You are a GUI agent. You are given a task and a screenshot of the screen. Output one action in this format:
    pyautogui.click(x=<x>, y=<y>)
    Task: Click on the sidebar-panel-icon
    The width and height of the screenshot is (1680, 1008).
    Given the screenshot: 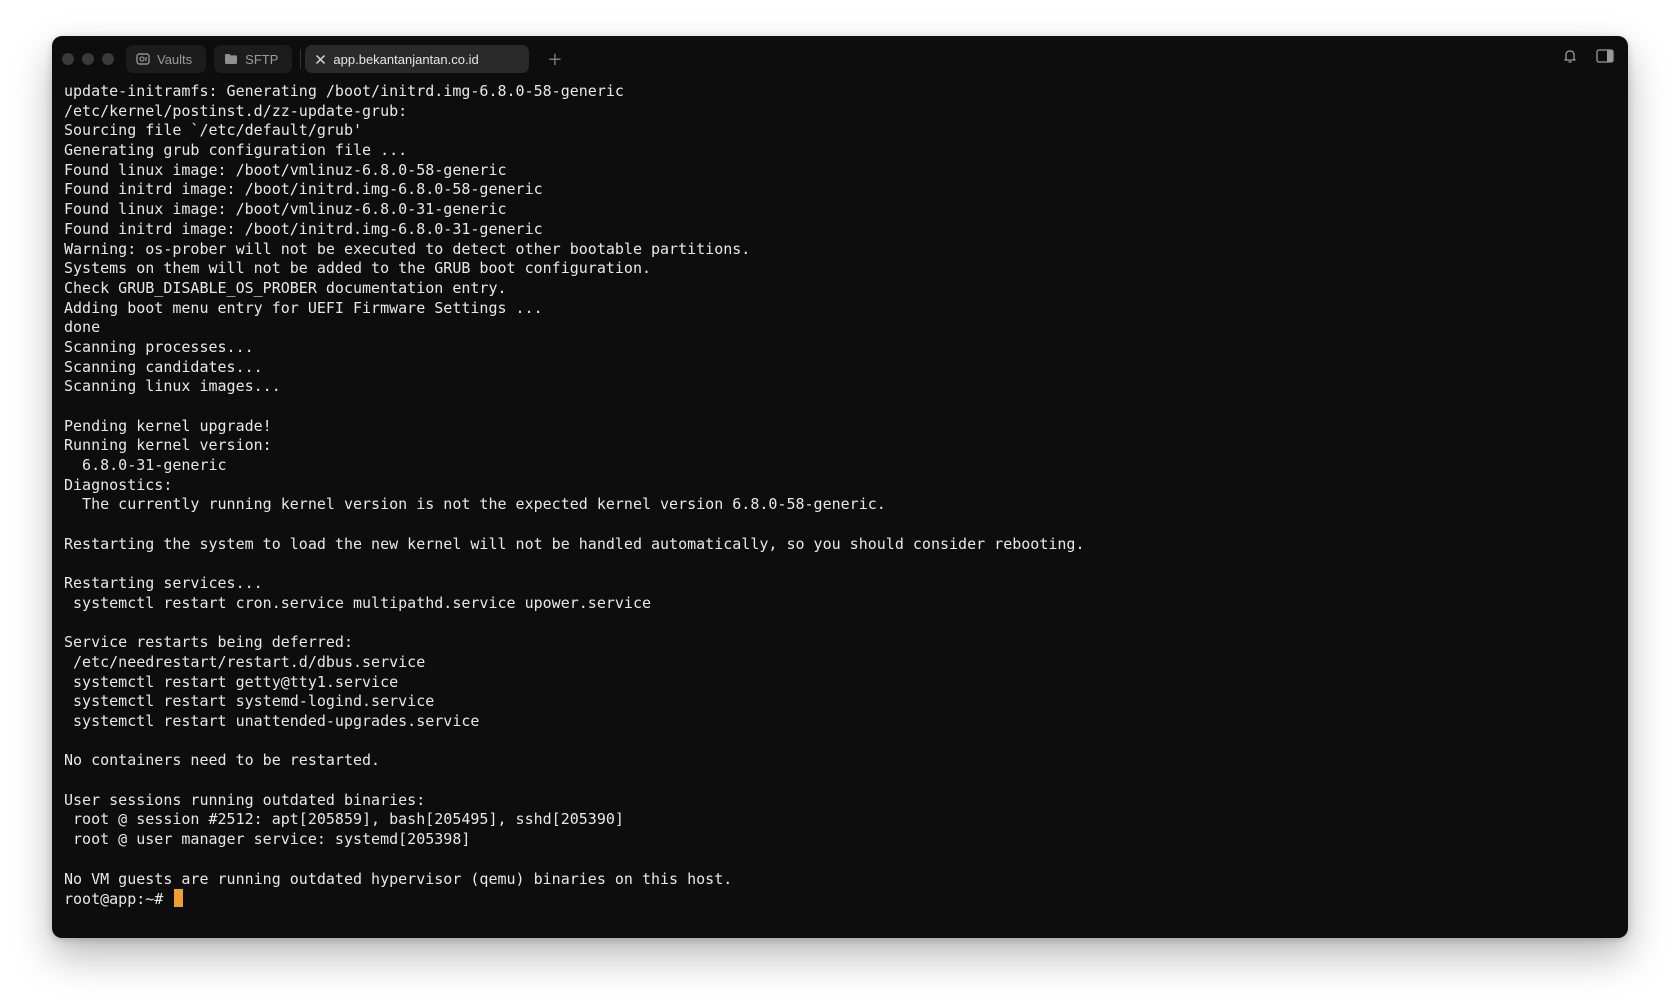 What is the action you would take?
    pyautogui.click(x=1605, y=58)
    